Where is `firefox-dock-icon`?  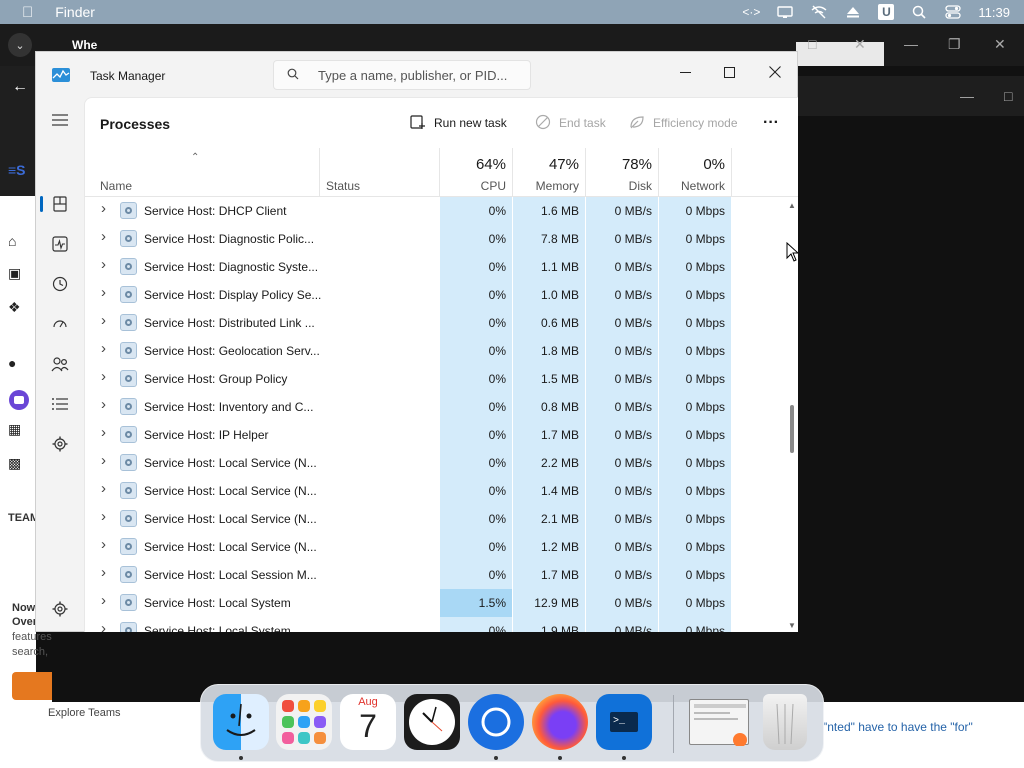 firefox-dock-icon is located at coordinates (560, 722).